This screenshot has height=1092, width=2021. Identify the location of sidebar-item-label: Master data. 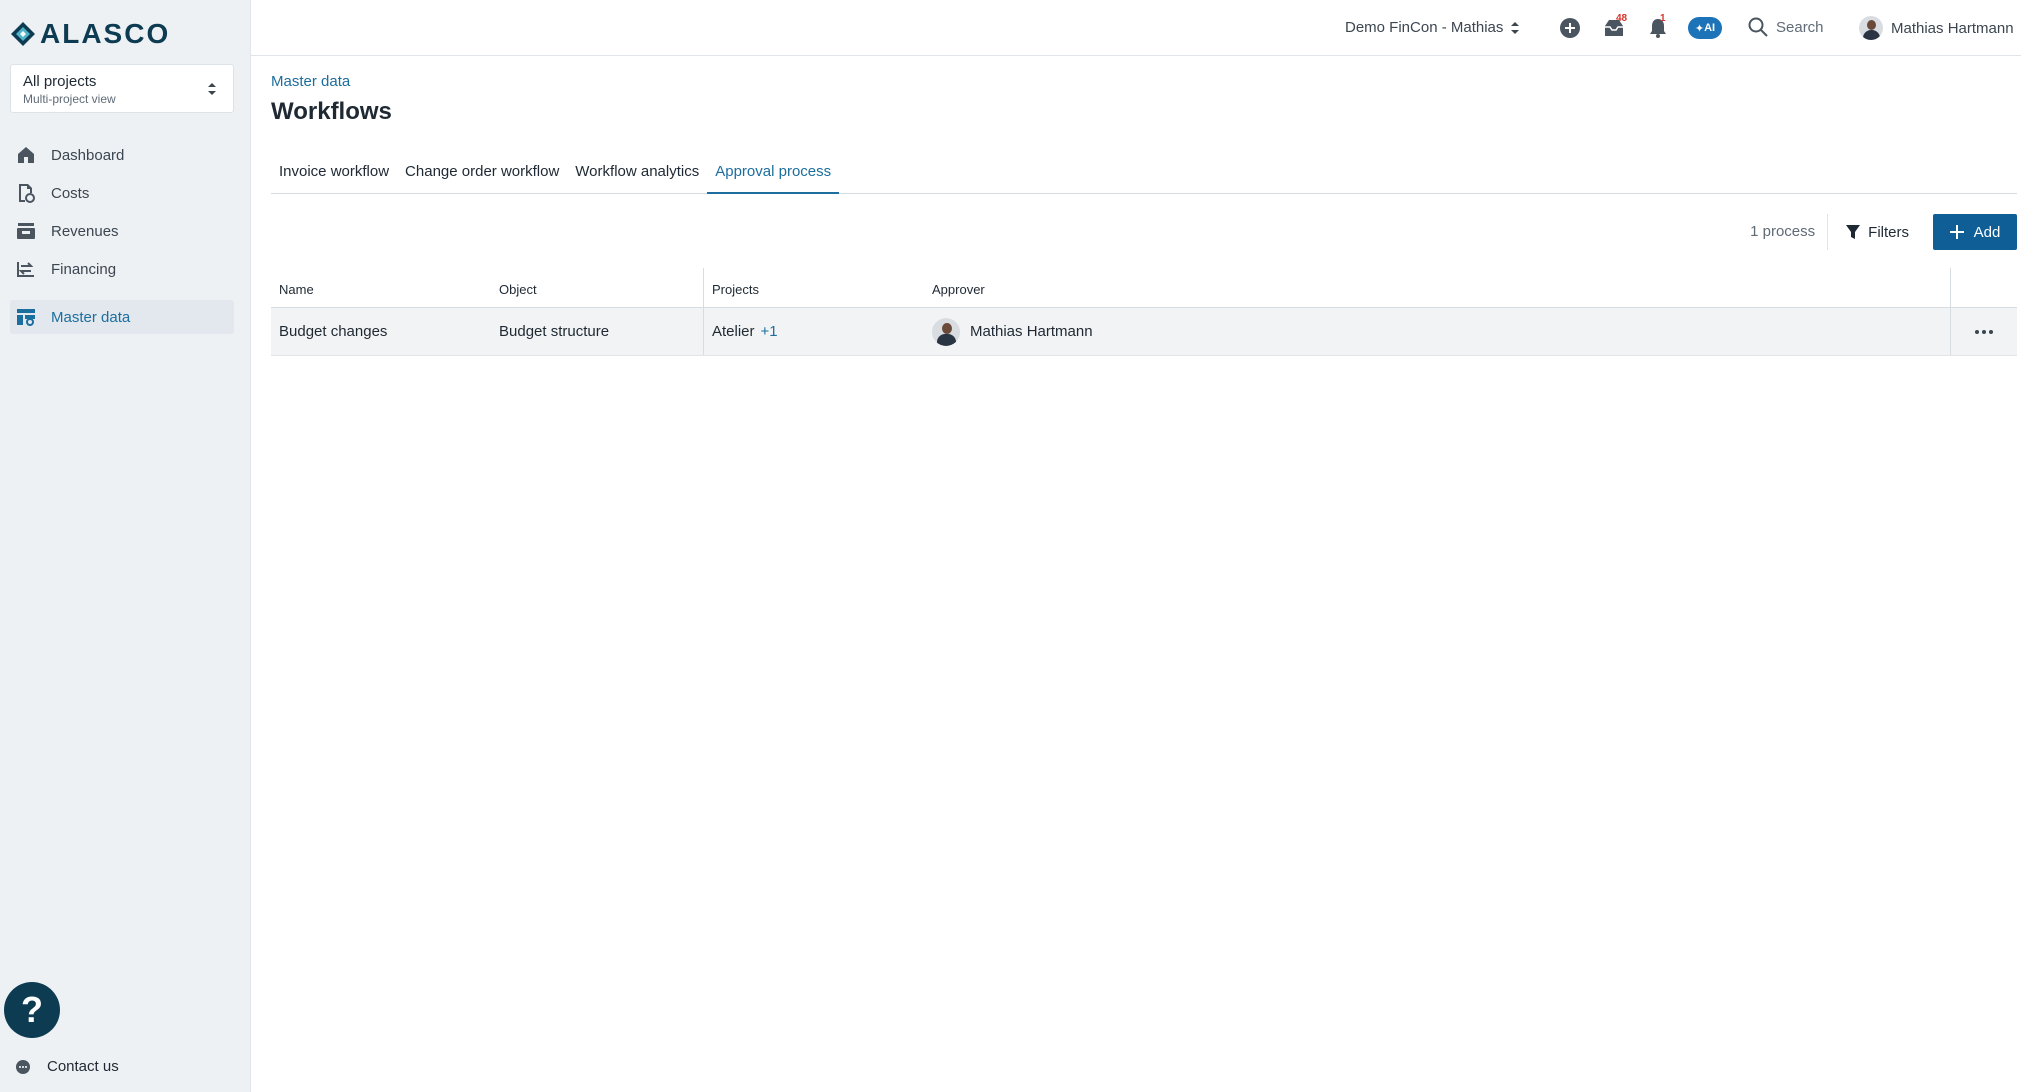
(91, 317).